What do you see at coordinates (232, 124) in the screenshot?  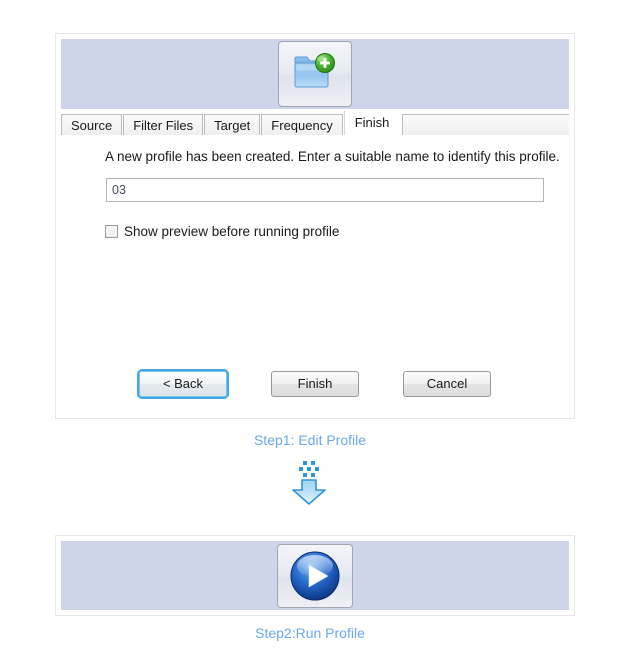 I see `tab-target: Target` at bounding box center [232, 124].